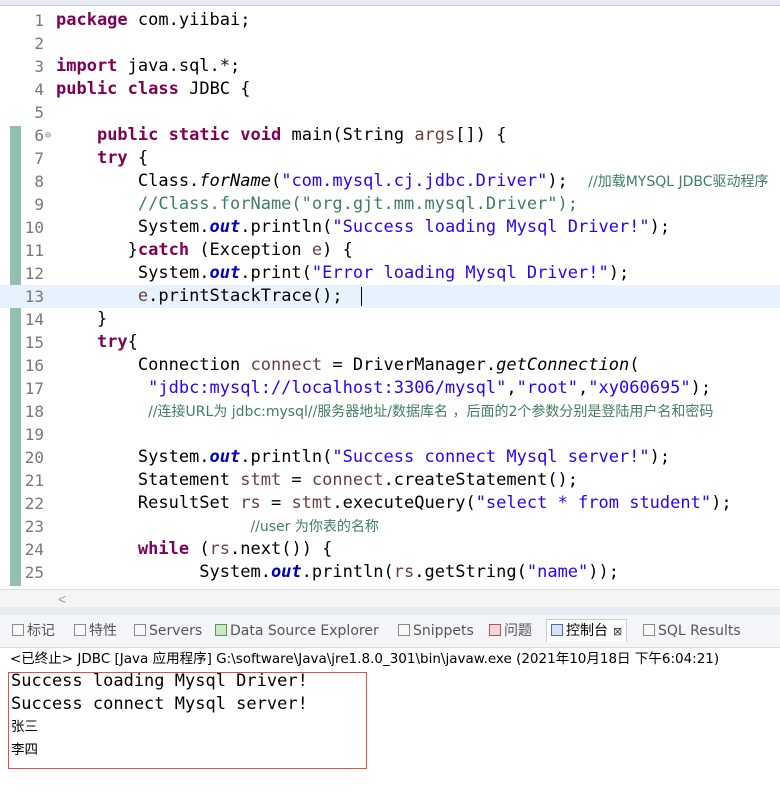 Image resolution: width=780 pixels, height=802 pixels. I want to click on code-text: try {, so click(122, 158).